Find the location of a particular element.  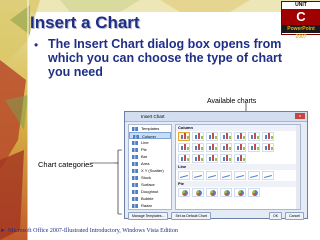

pie-thumbs-row is located at coordinates (238, 192).